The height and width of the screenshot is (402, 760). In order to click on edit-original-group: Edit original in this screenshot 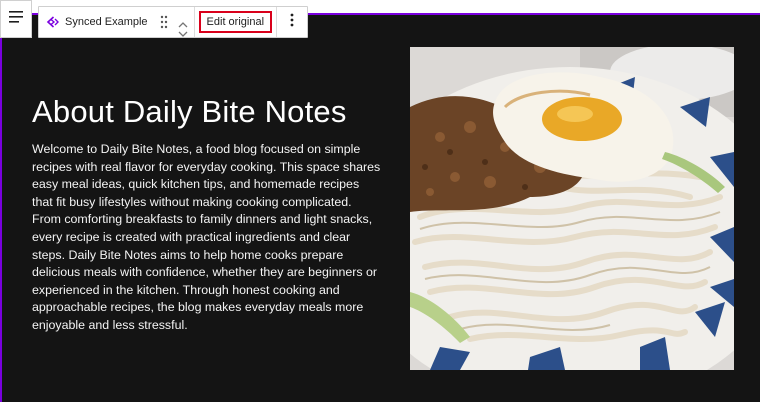, I will do `click(236, 22)`.